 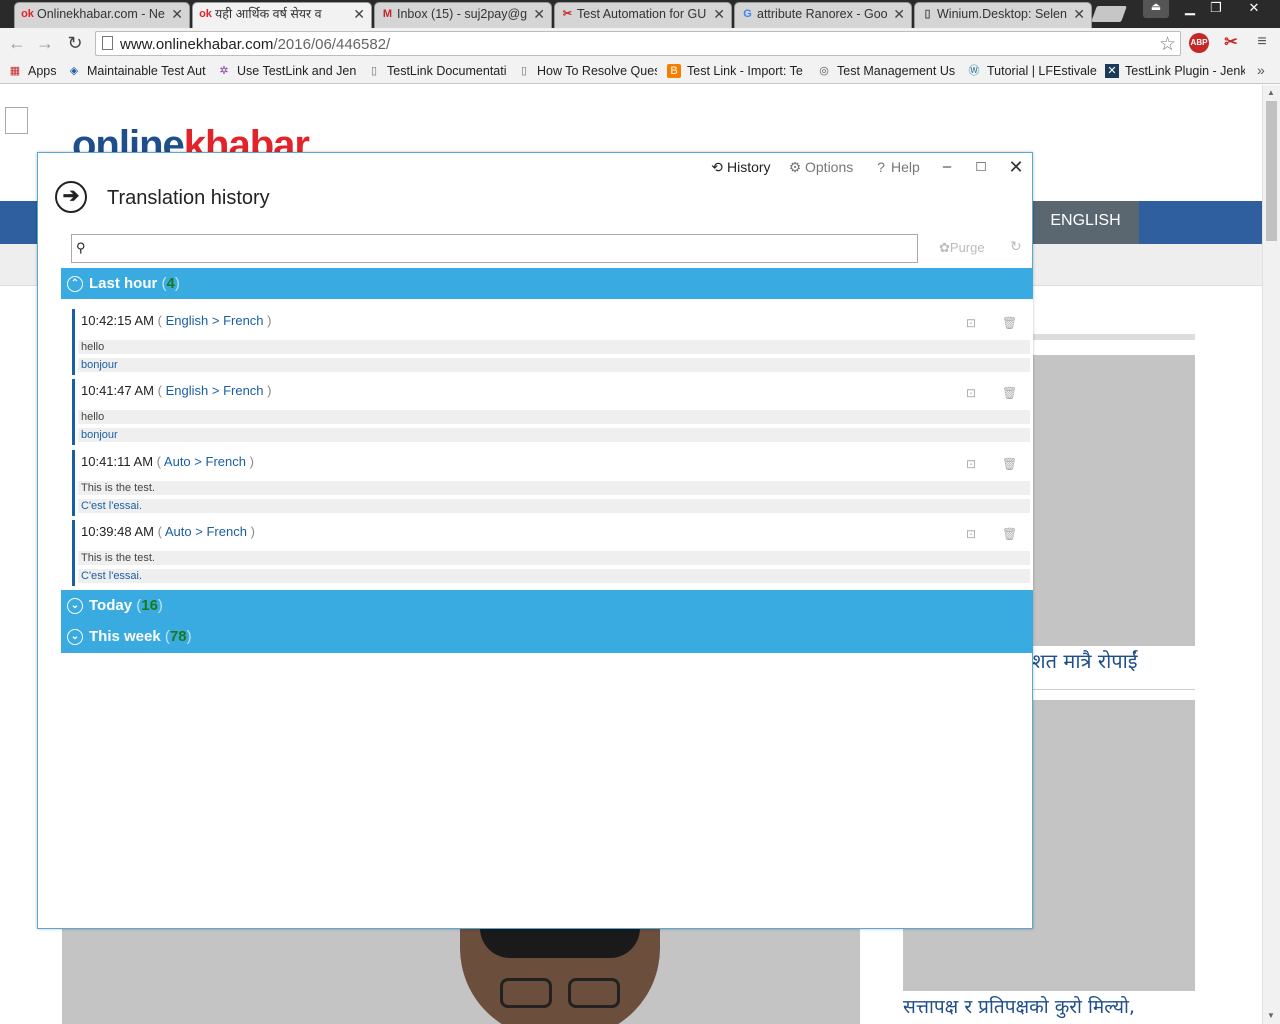 What do you see at coordinates (897, 167) in the screenshot?
I see `help-menu-button: ? Help` at bounding box center [897, 167].